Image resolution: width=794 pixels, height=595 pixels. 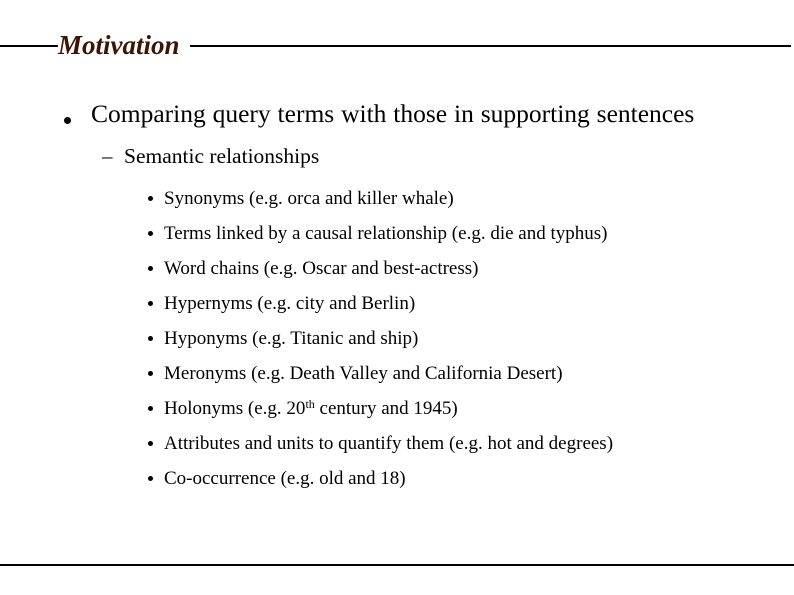 What do you see at coordinates (310, 404) in the screenshot?
I see `ordinal-superscript: th` at bounding box center [310, 404].